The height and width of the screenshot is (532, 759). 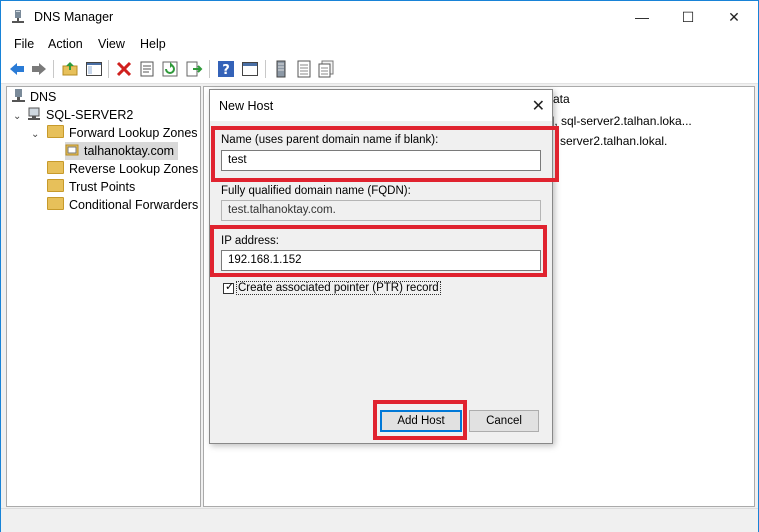 What do you see at coordinates (538, 106) in the screenshot?
I see `dialog-close-icon: ✕` at bounding box center [538, 106].